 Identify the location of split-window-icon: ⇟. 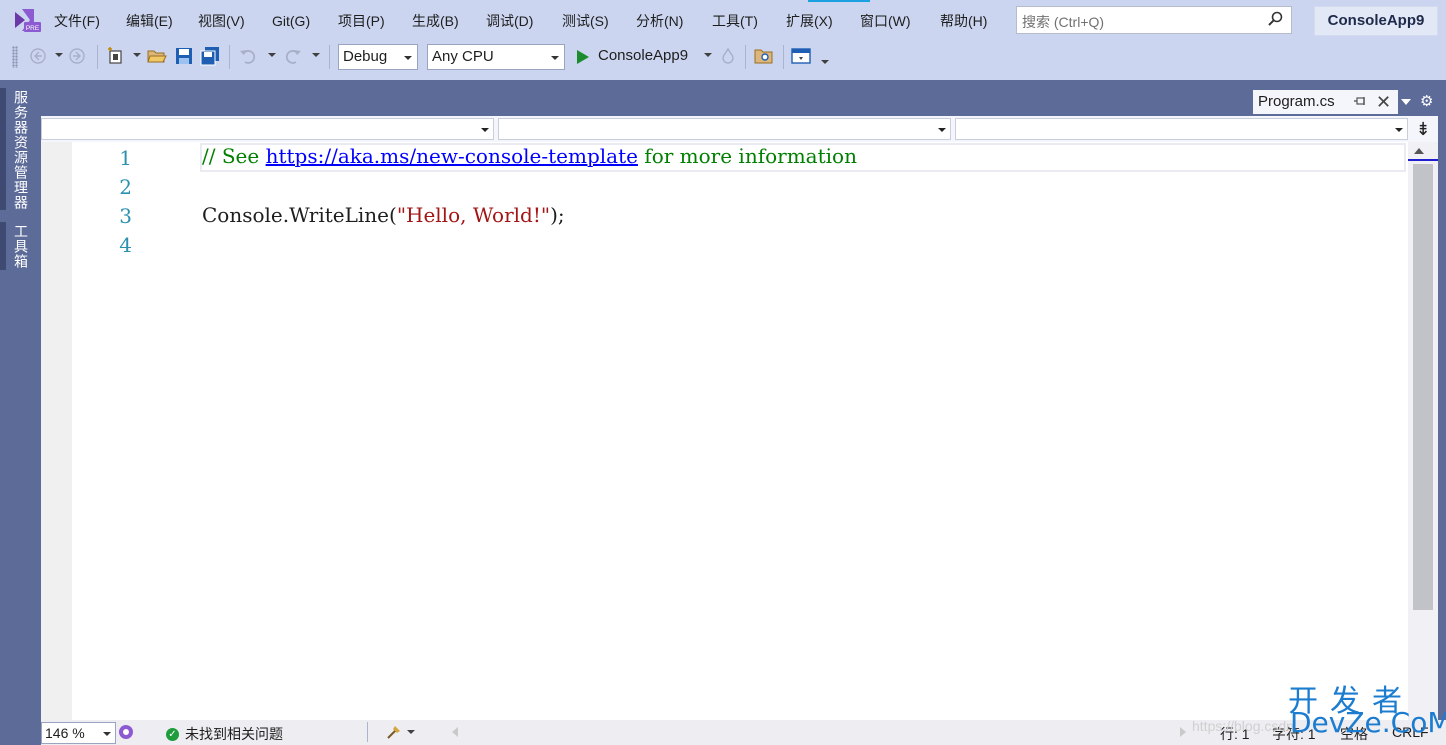
(1423, 130).